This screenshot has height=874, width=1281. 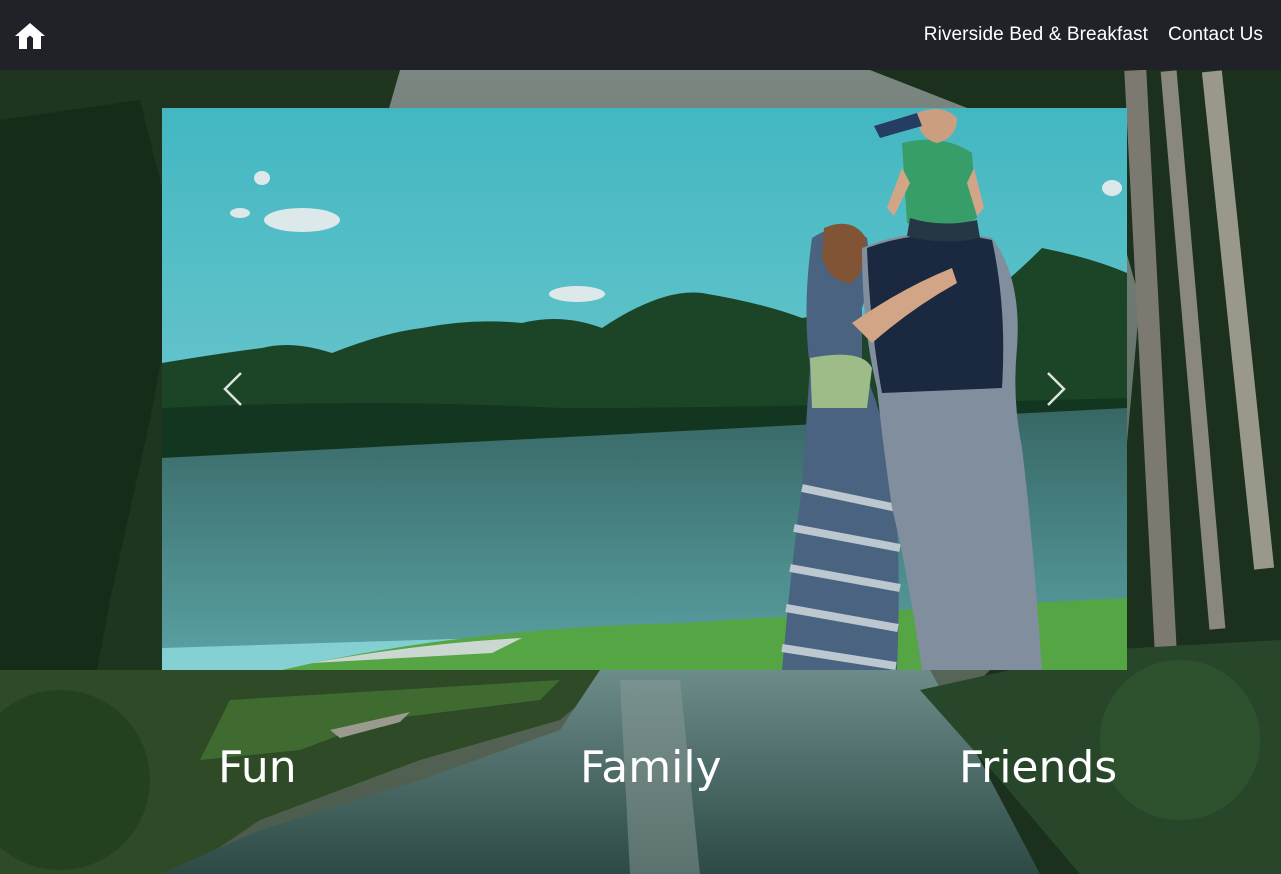 I want to click on nav-link-riverside: Riverside Bed & Breakfast, so click(x=1036, y=35).